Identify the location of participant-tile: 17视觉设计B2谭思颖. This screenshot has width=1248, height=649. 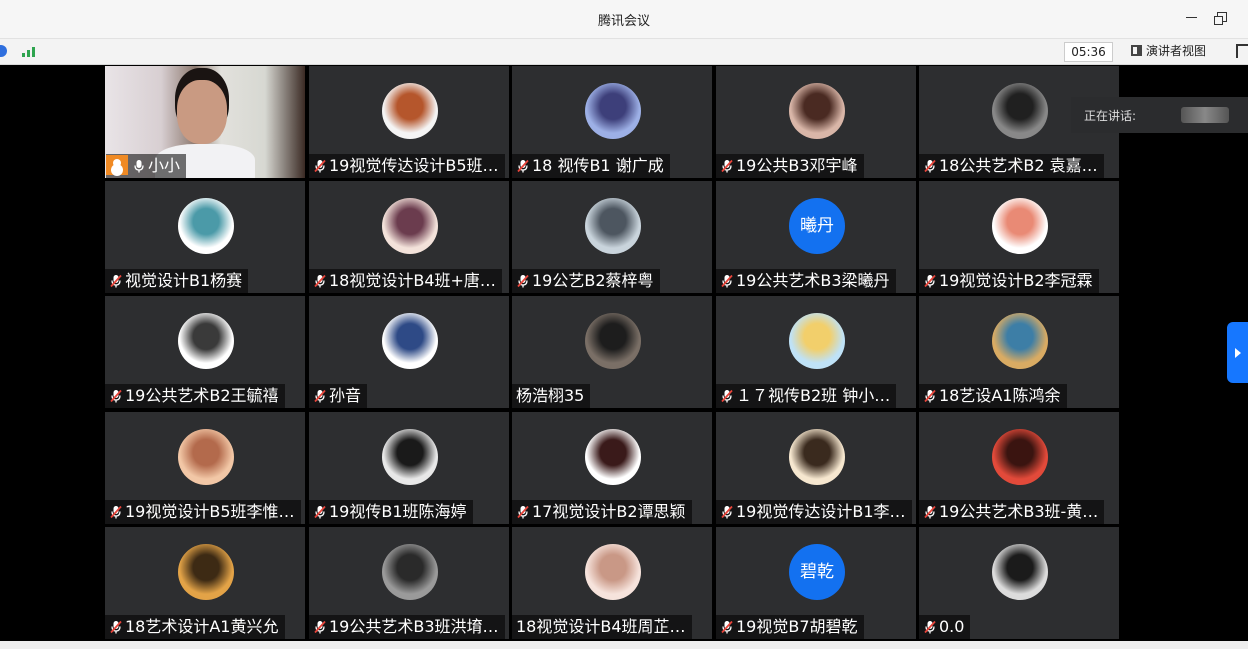
(612, 468).